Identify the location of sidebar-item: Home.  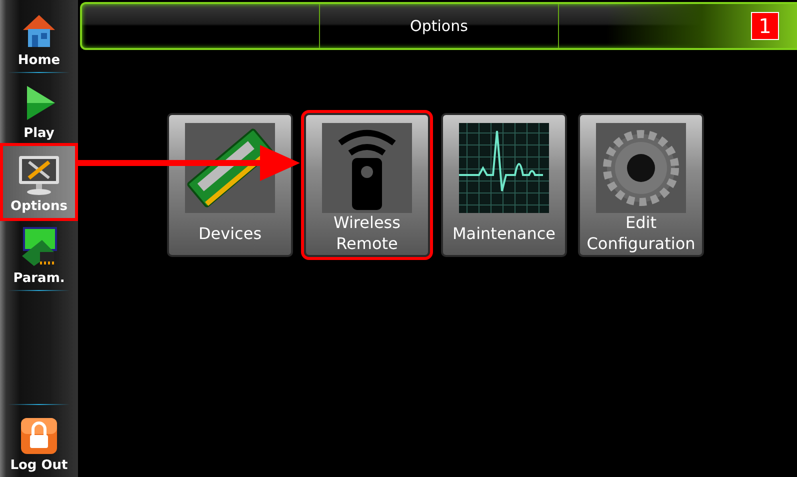
(39, 36).